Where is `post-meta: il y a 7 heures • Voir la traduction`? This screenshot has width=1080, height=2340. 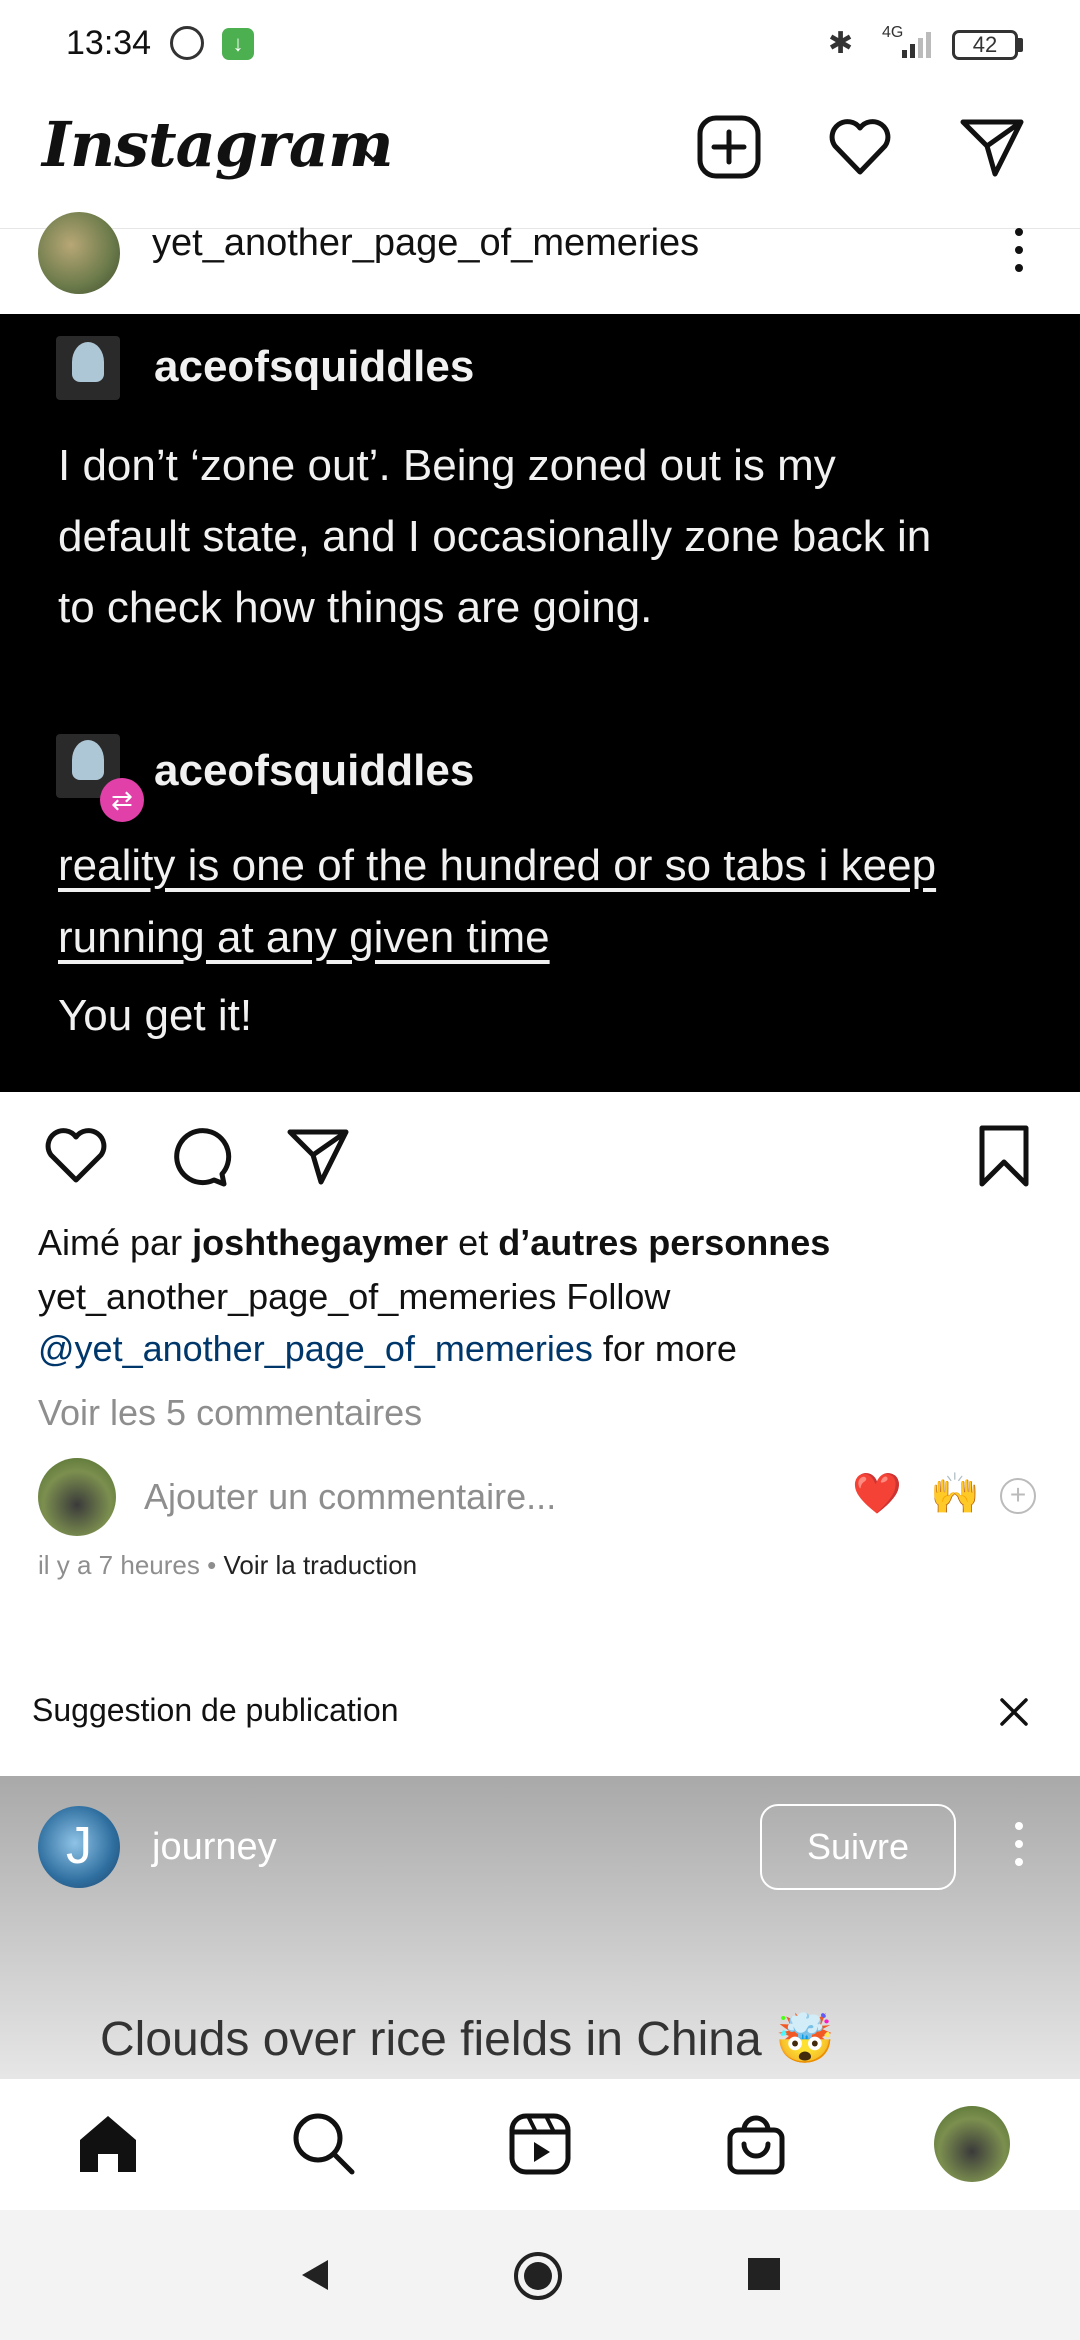 post-meta: il y a 7 heures • Voir la traduction is located at coordinates (227, 1565).